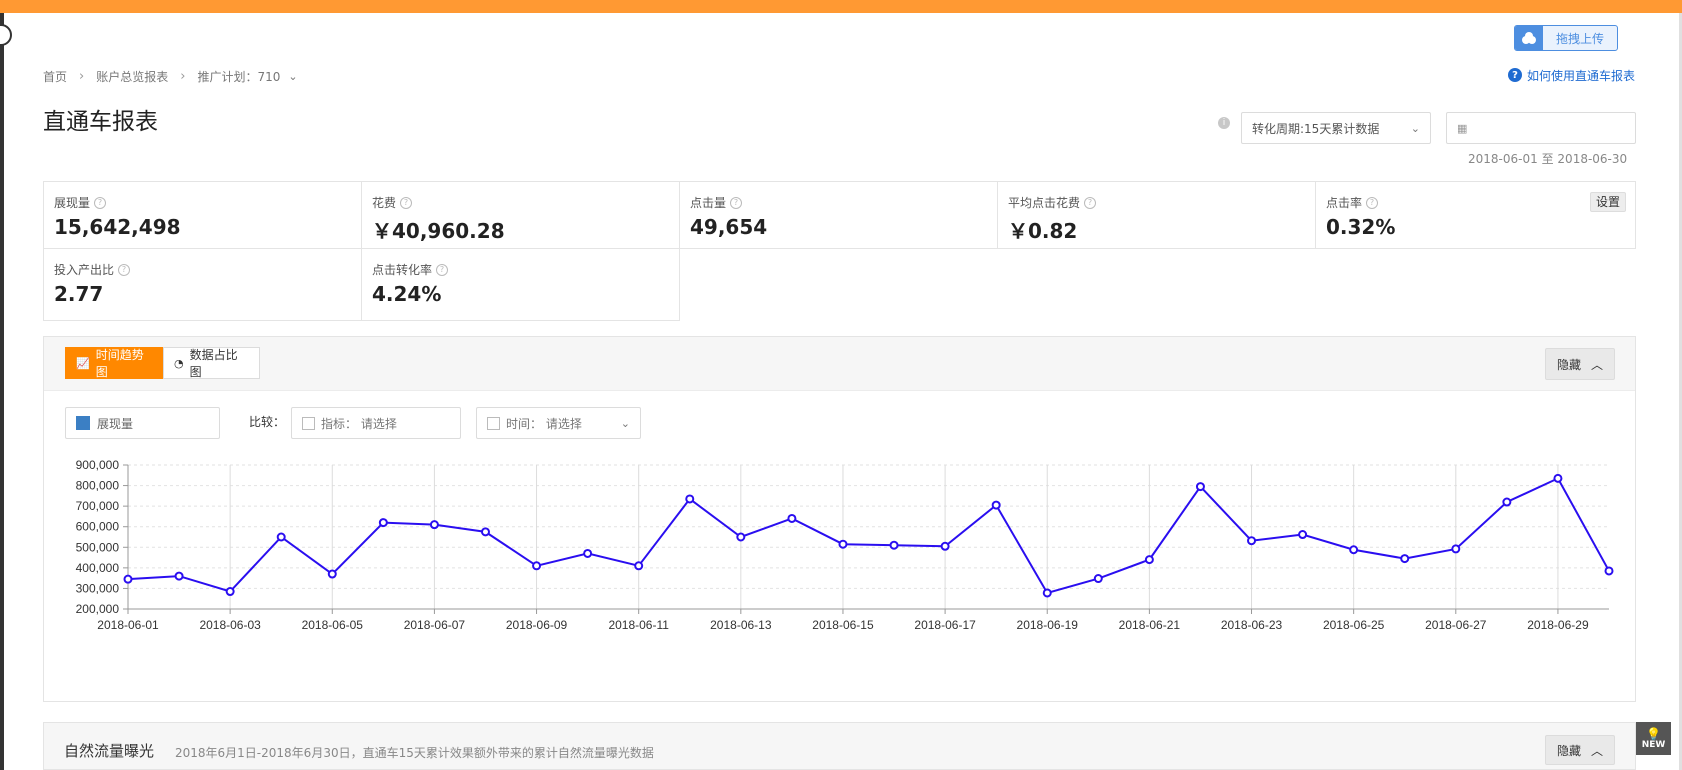 The image size is (1682, 770). I want to click on series-line, so click(868, 536).